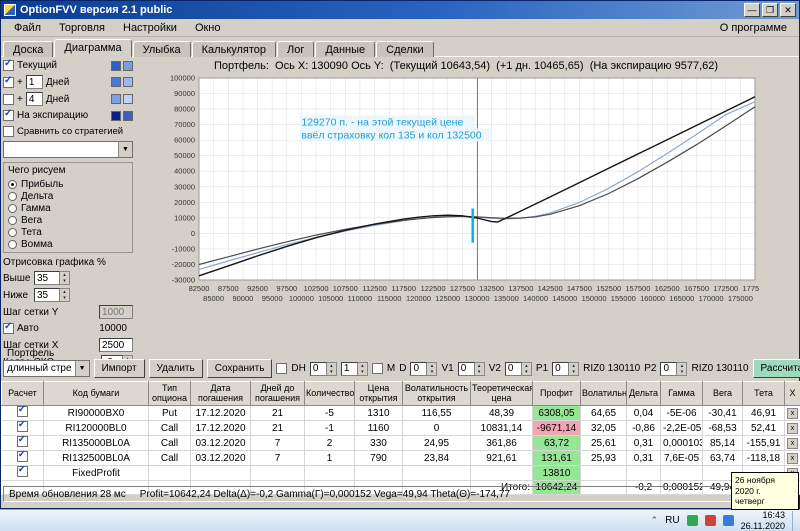 The width and height of the screenshot is (800, 531). I want to click on menu-trading: Торговля, so click(82, 28).